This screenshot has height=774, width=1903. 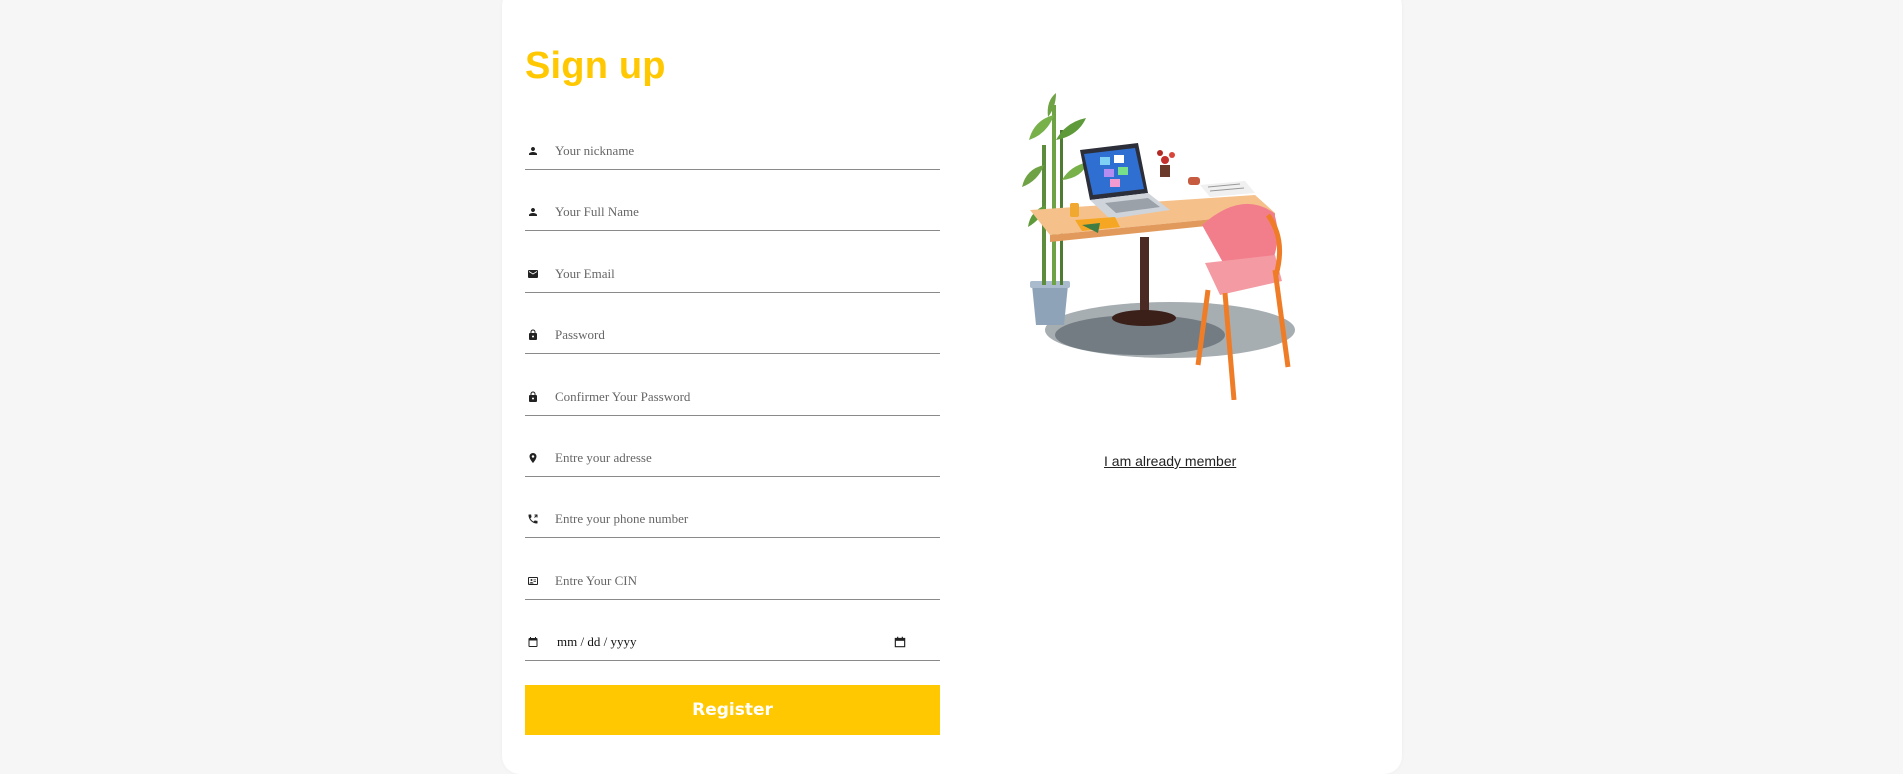 What do you see at coordinates (747, 458) in the screenshot?
I see `address-input` at bounding box center [747, 458].